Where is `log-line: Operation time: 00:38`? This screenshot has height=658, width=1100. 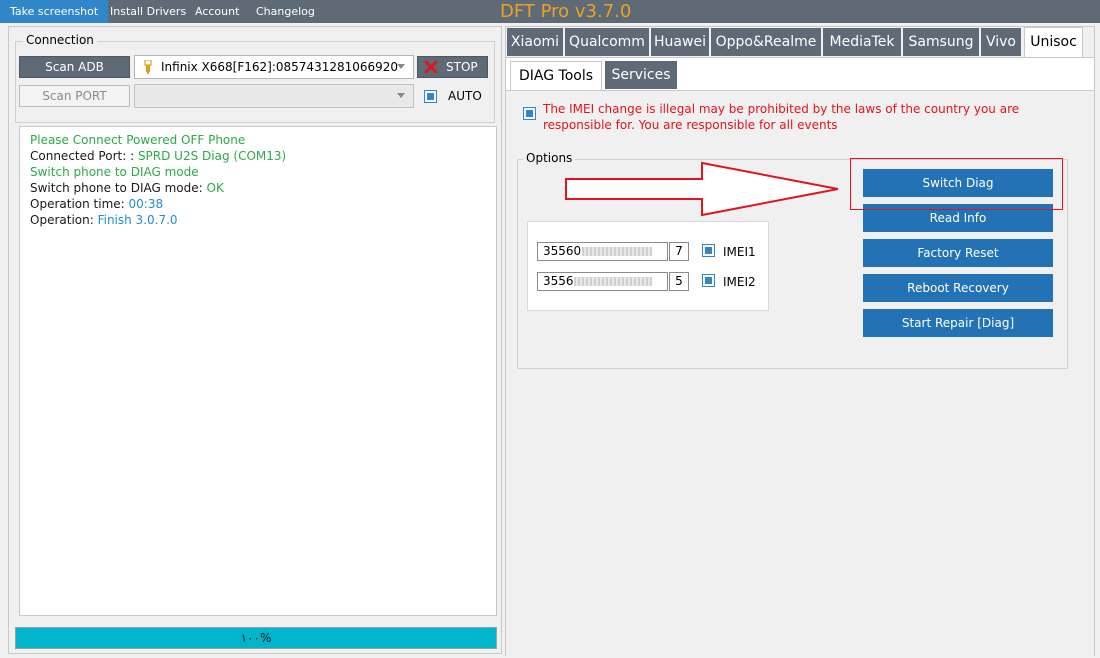 log-line: Operation time: 00:38 is located at coordinates (263, 204).